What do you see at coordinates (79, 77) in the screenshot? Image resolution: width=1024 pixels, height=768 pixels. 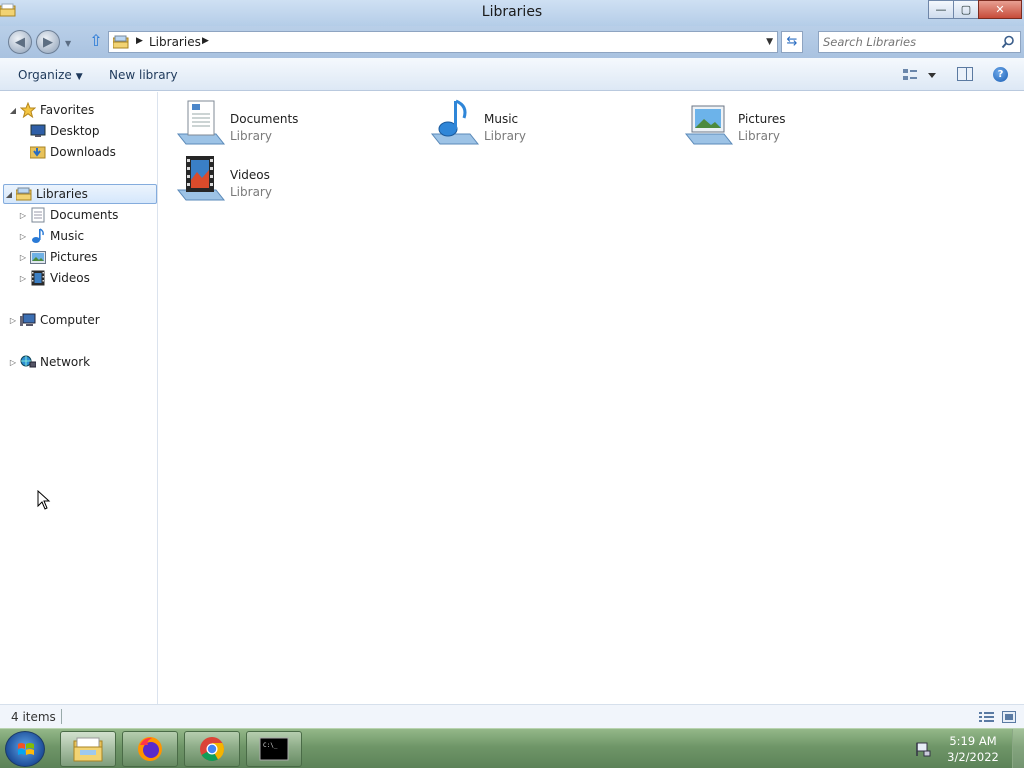 I see `dropdown-caret-icon: ▼` at bounding box center [79, 77].